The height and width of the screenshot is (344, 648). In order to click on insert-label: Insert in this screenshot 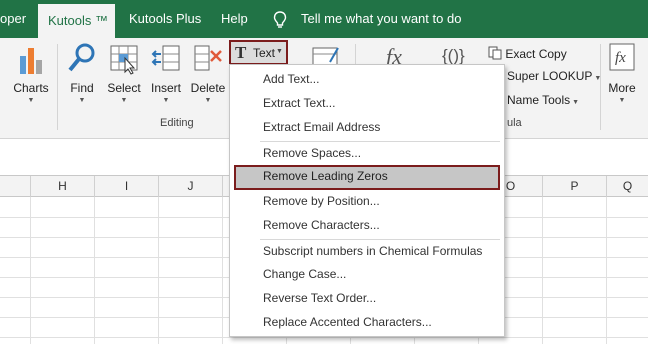, I will do `click(165, 88)`.